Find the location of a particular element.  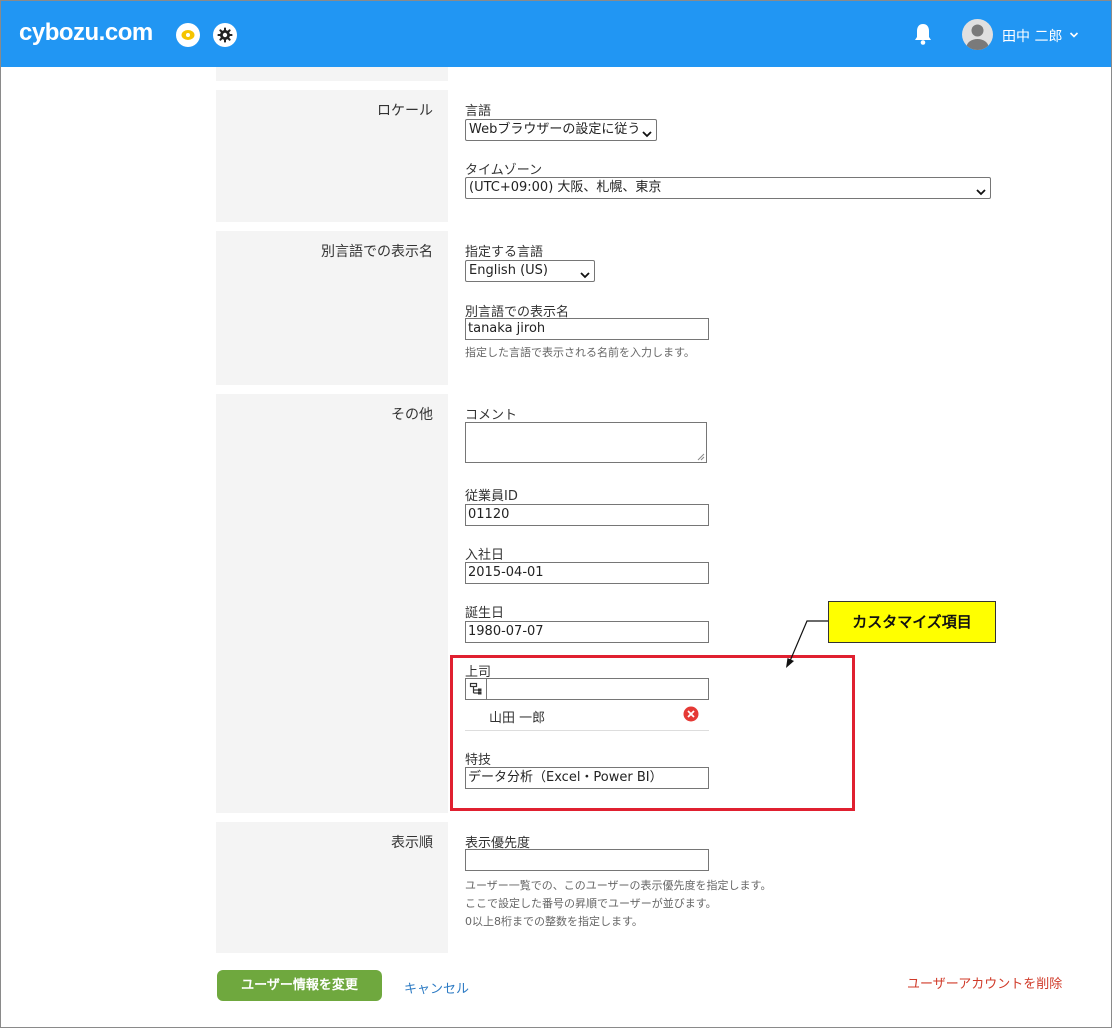

language-select: Webブラウザーの設定に従う is located at coordinates (561, 130).